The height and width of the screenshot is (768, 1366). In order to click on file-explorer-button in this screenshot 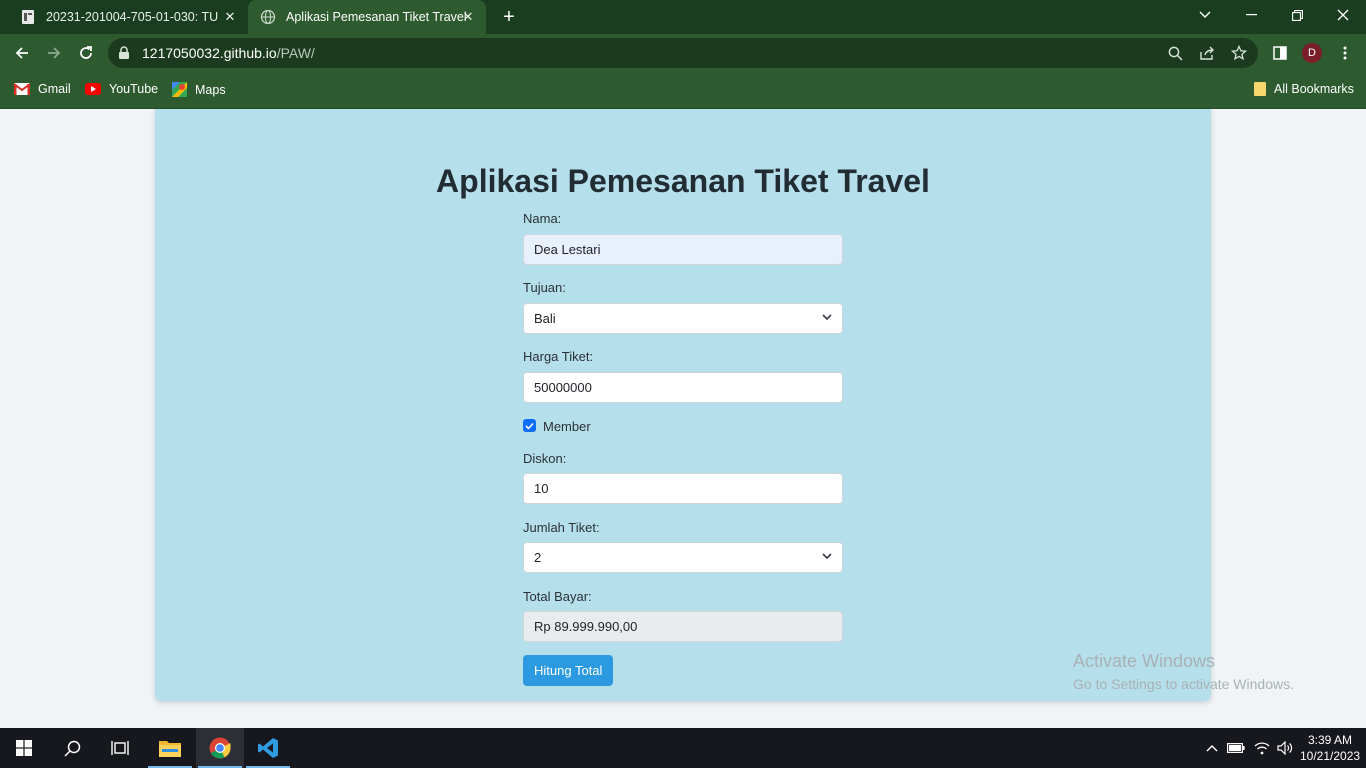, I will do `click(170, 748)`.